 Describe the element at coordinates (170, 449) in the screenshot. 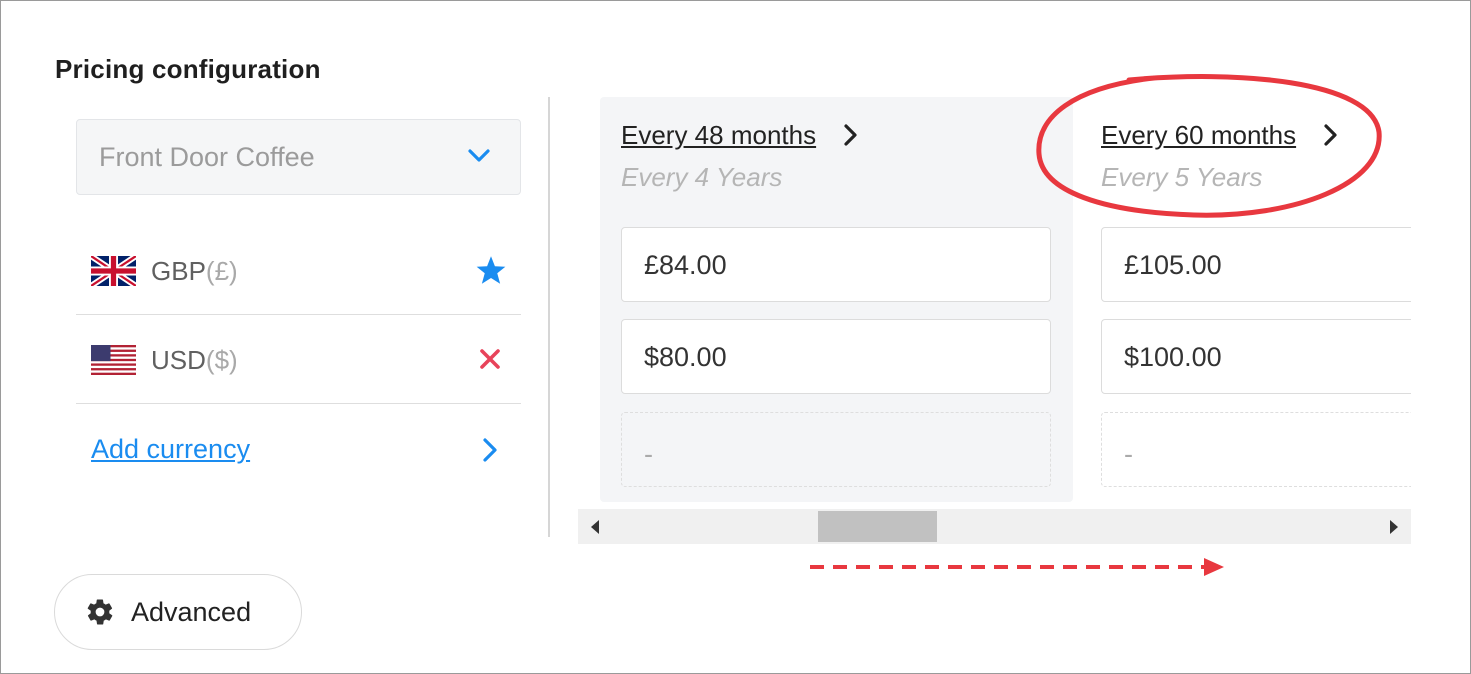

I see `add-currency-link: Add currency` at that location.